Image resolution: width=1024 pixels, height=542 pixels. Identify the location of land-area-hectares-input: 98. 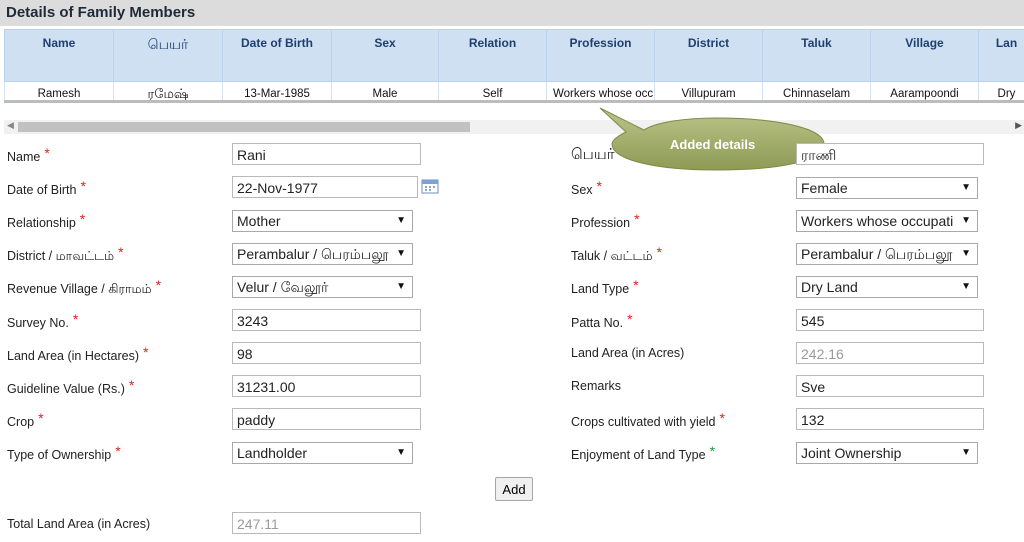
(326, 353).